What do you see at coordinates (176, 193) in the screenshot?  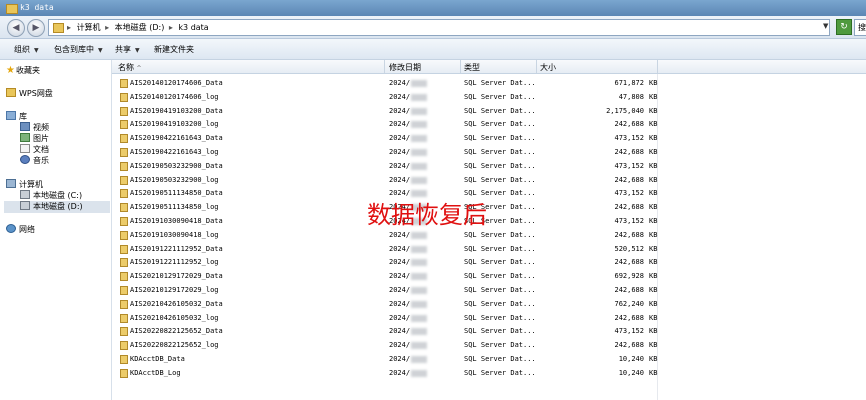 I see `file-name: AIS20190511134850_Data` at bounding box center [176, 193].